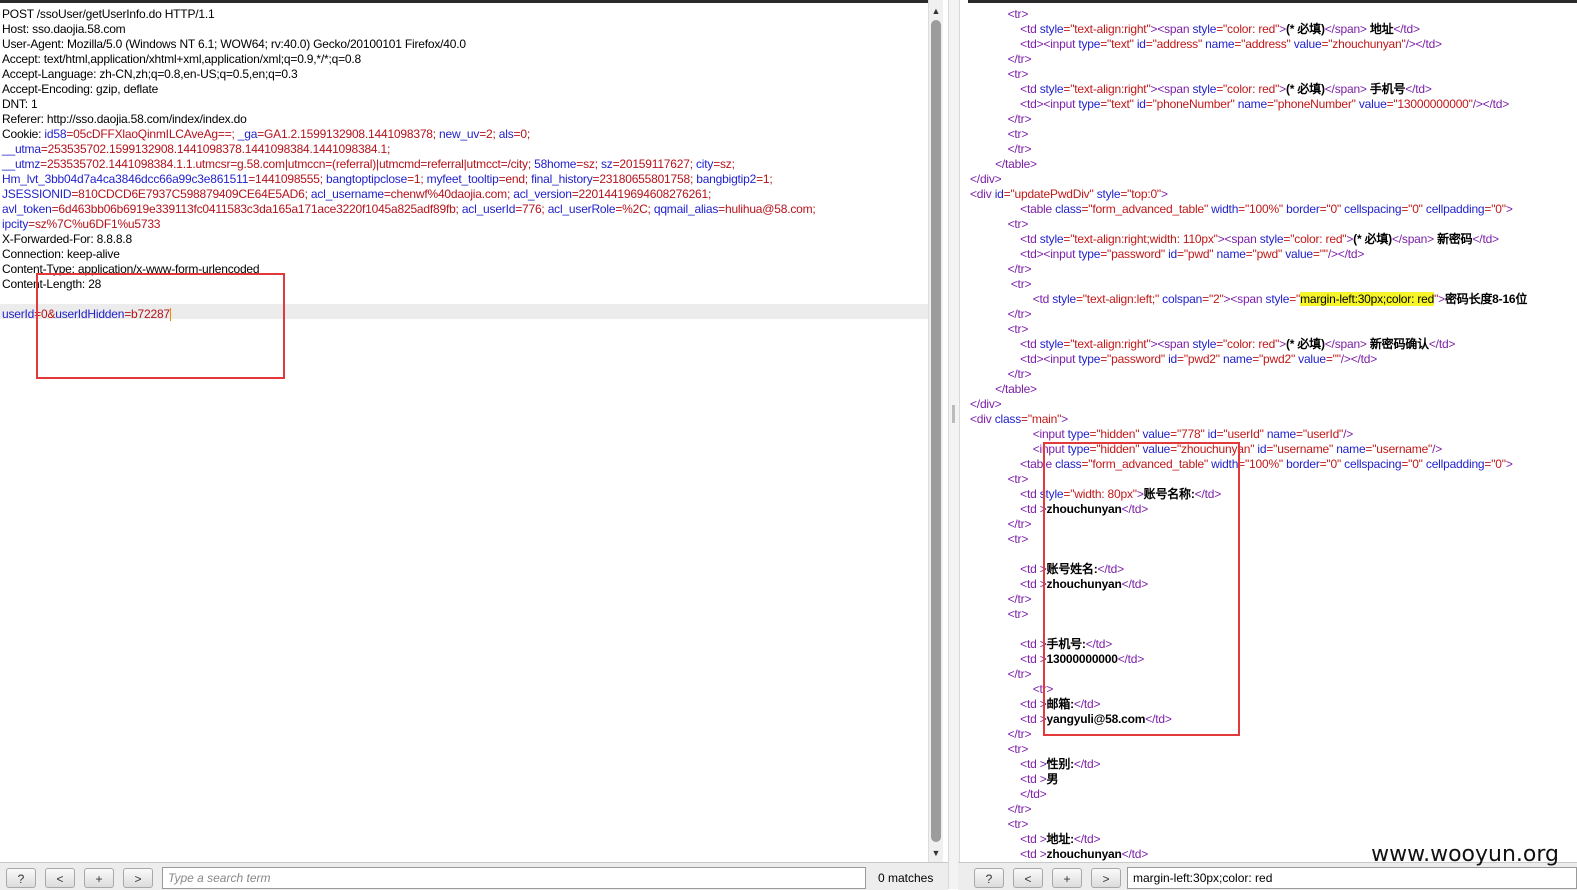  Describe the element at coordinates (936, 853) in the screenshot. I see `scroll-down-icon: ▼` at that location.